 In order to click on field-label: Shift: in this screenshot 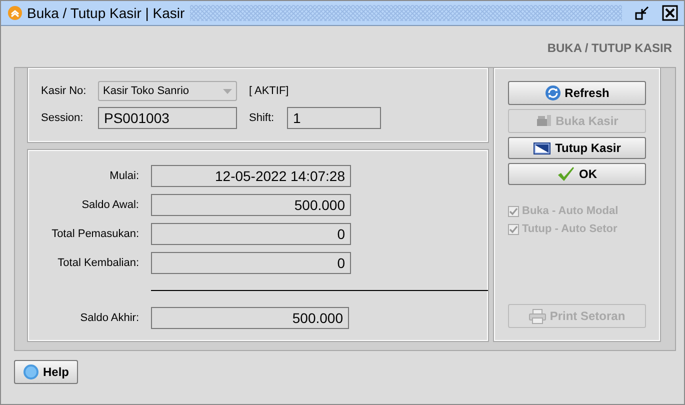, I will do `click(262, 118)`.